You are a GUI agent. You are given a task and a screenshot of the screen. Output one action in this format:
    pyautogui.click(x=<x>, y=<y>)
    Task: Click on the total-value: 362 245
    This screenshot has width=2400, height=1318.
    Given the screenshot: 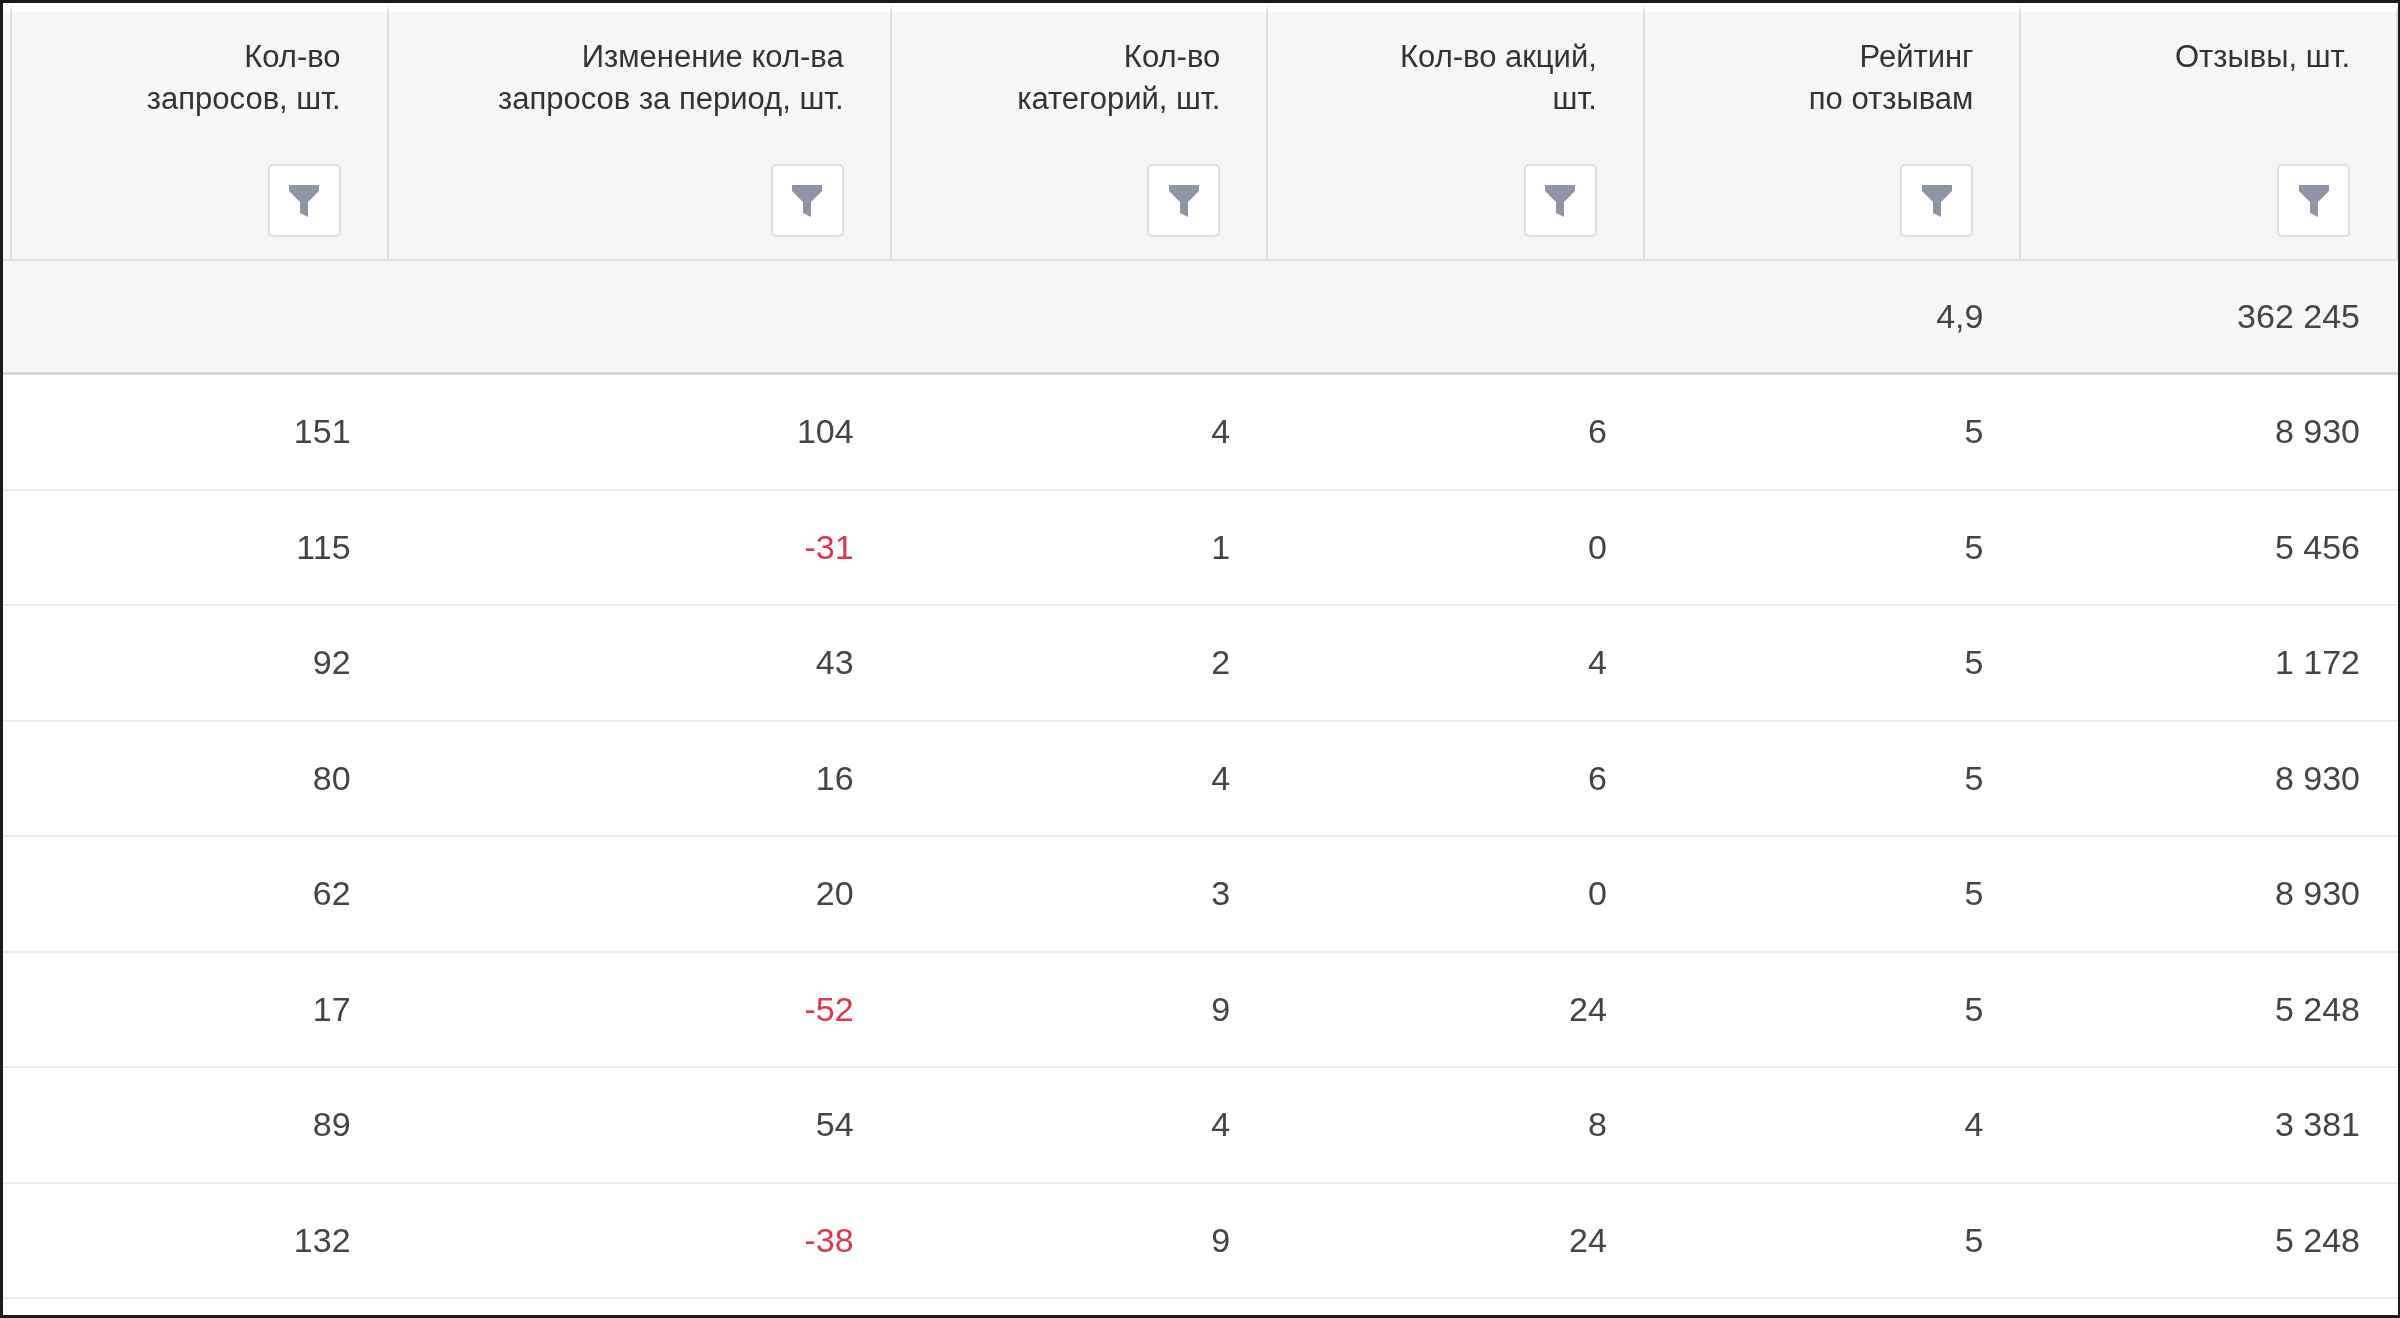 What is the action you would take?
    pyautogui.click(x=2298, y=316)
    